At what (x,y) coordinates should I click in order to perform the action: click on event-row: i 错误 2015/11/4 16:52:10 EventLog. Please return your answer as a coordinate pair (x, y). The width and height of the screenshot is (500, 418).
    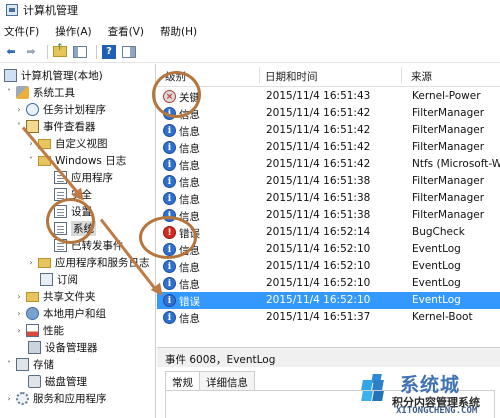
    Looking at the image, I should click on (328, 300).